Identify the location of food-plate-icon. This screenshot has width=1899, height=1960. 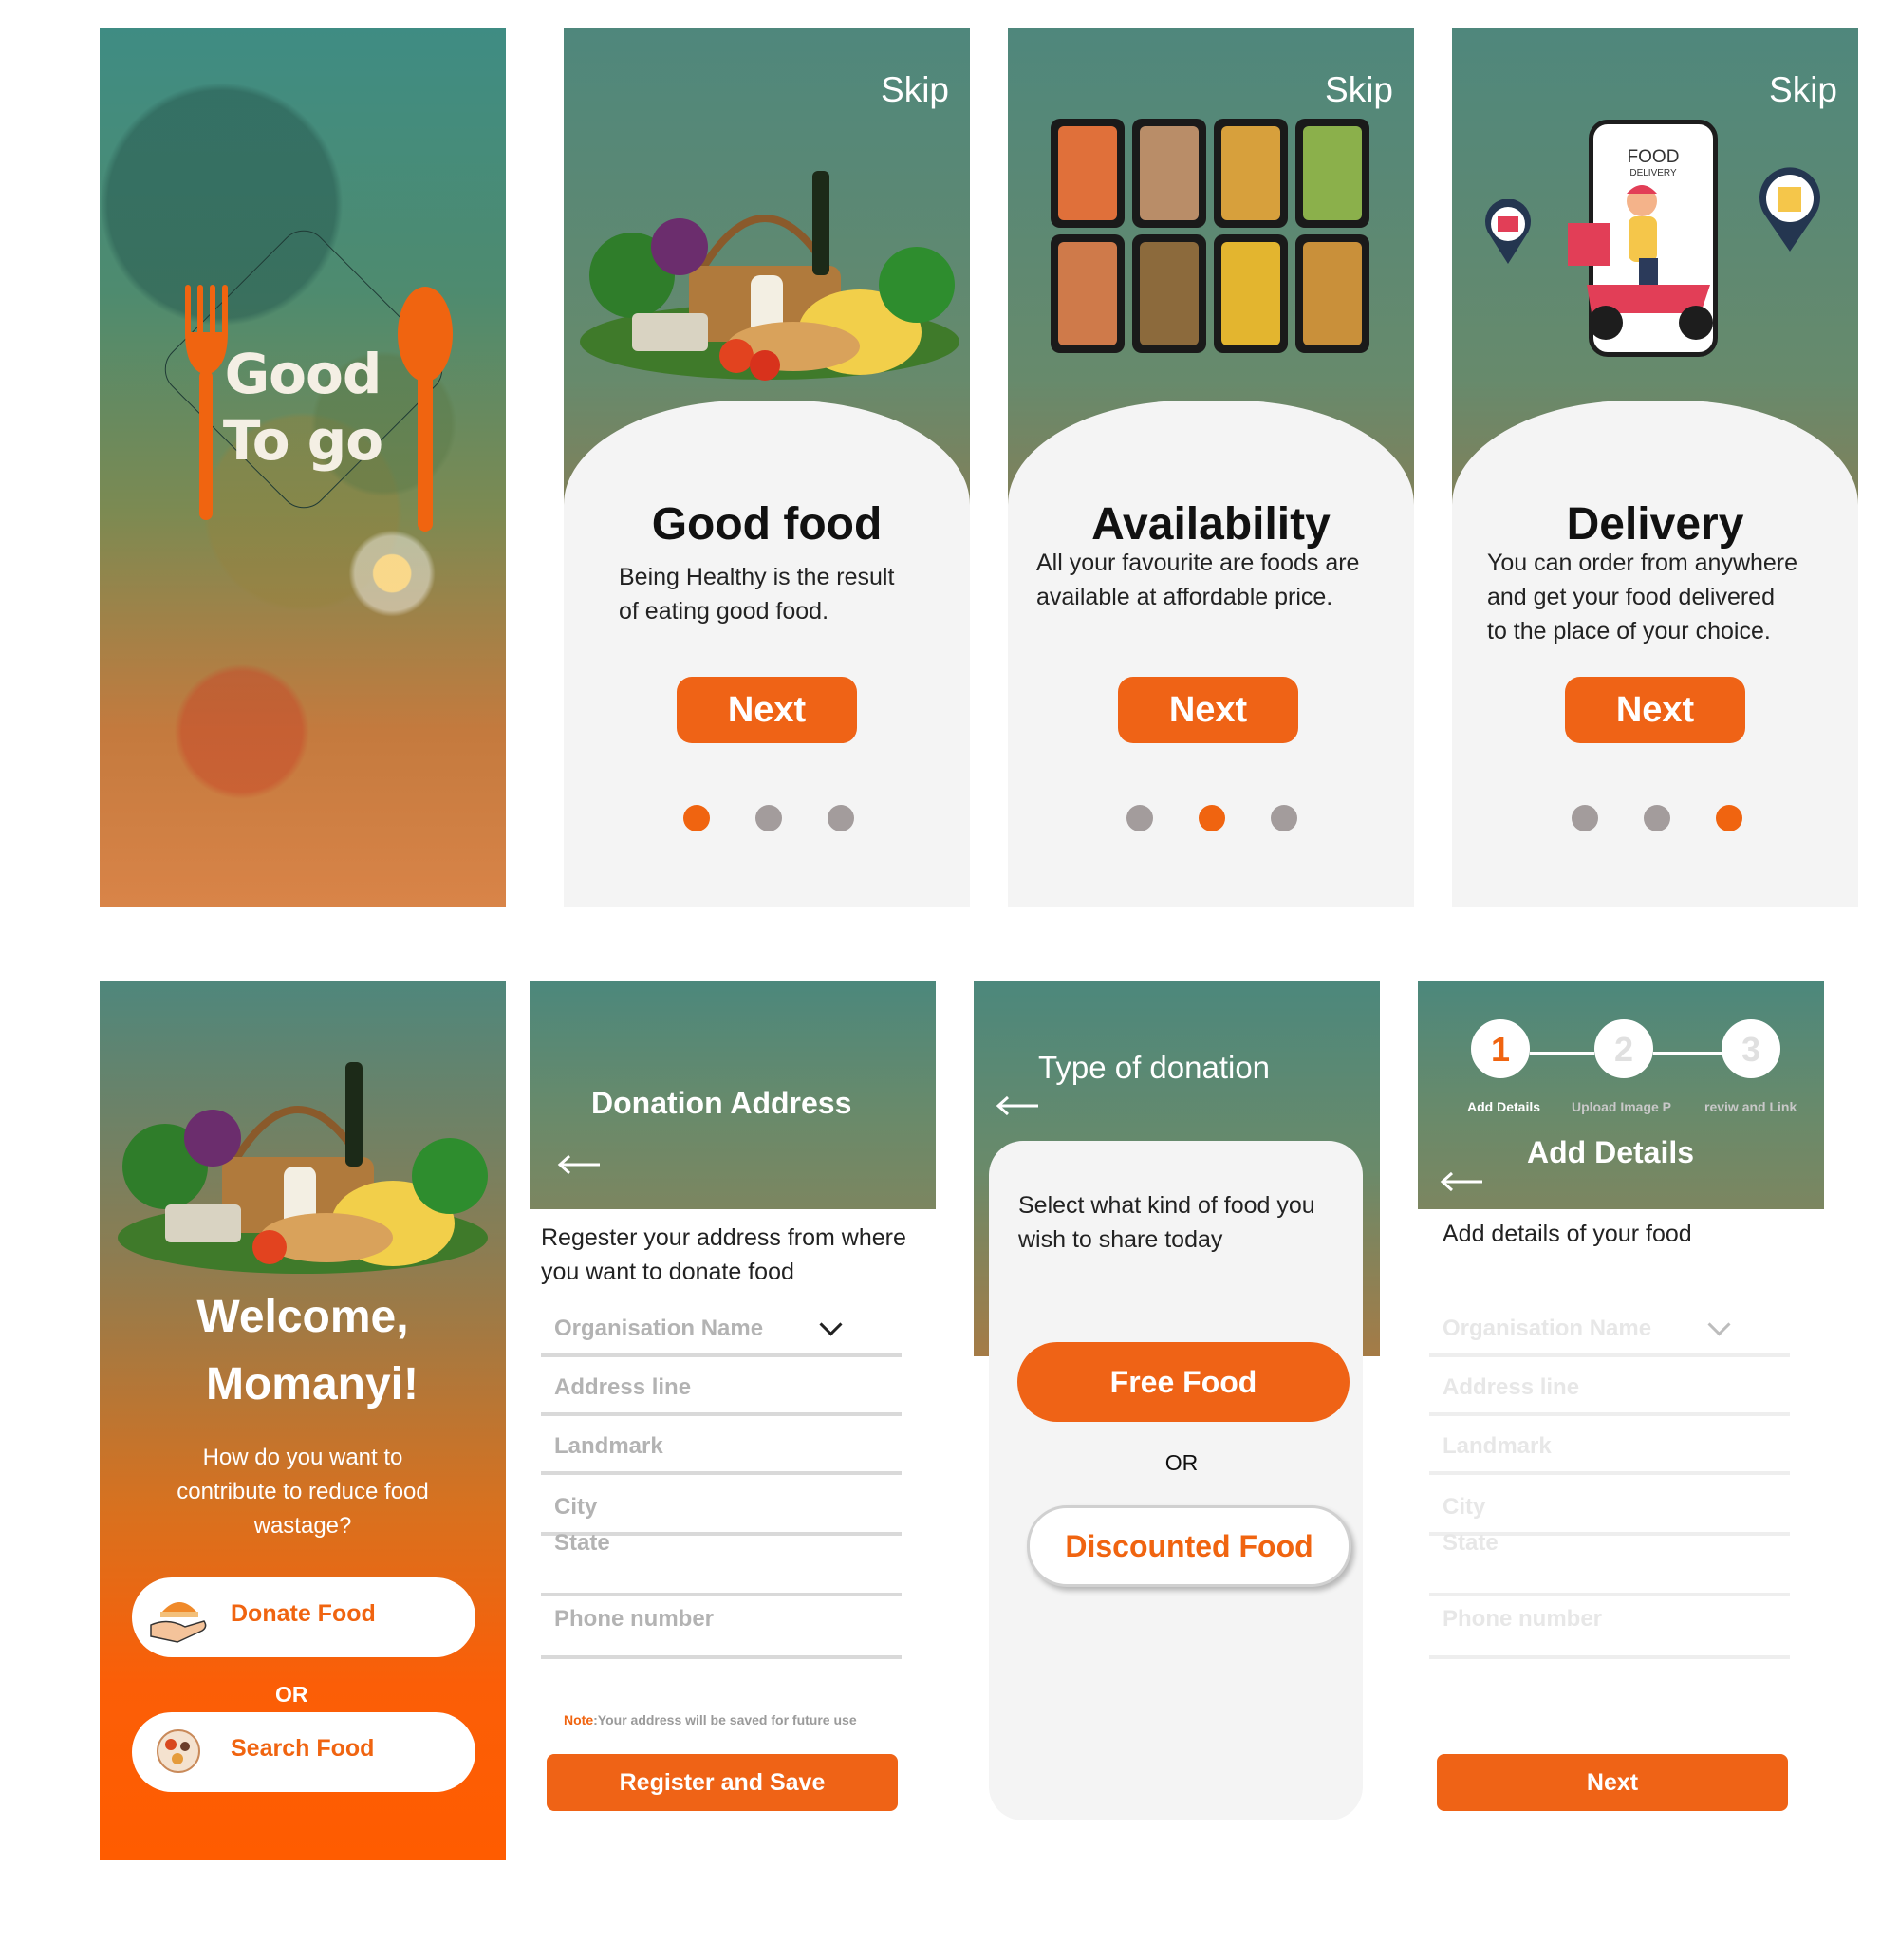
(178, 1751).